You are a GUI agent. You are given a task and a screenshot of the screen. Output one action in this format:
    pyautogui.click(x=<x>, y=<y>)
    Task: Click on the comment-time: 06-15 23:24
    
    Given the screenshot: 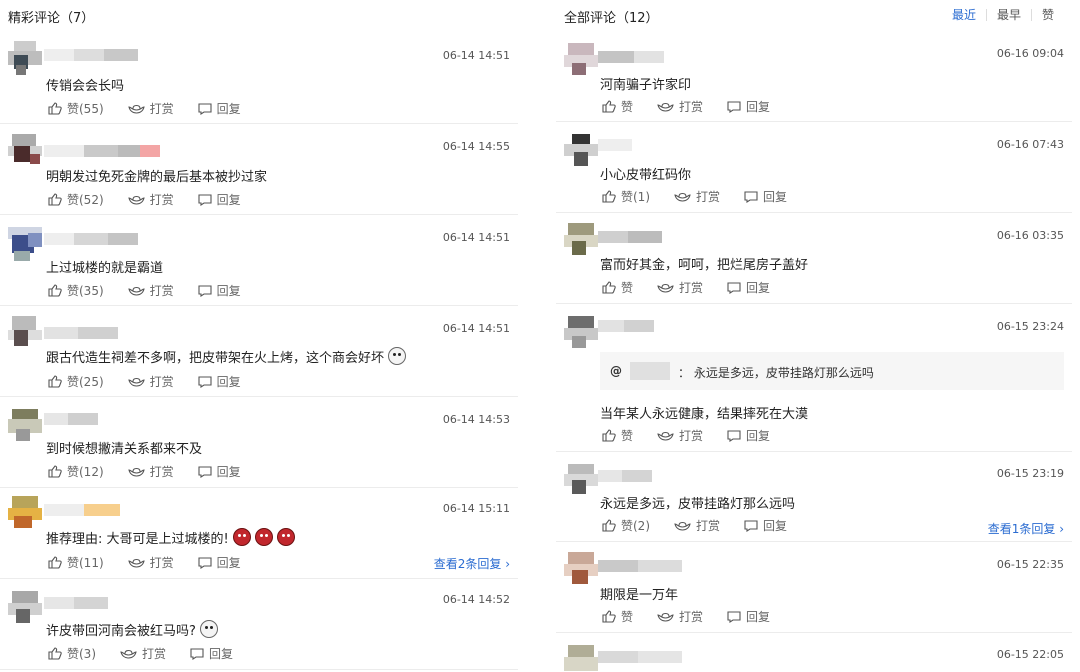 What is the action you would take?
    pyautogui.click(x=1030, y=326)
    